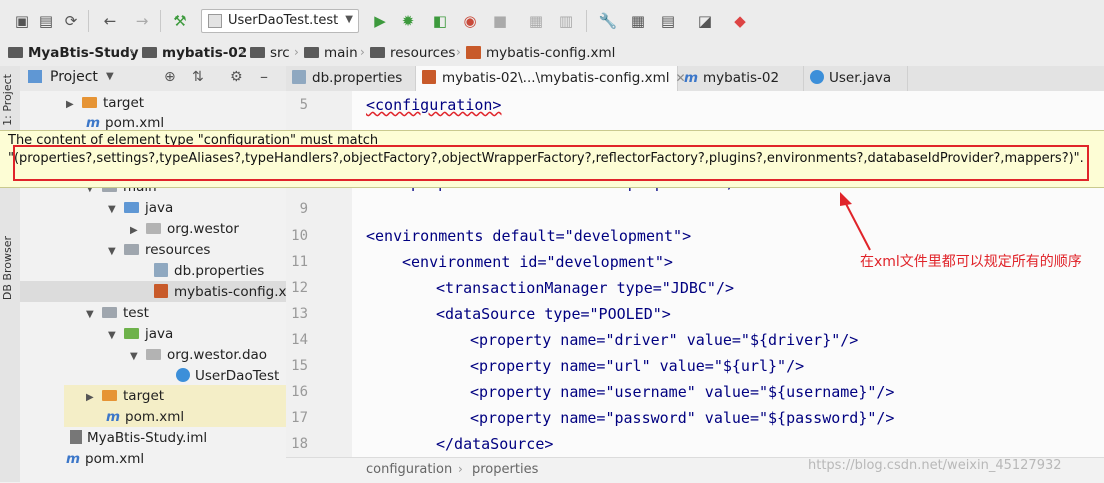  Describe the element at coordinates (434, 105) in the screenshot. I see `code-line: <configuration>` at that location.